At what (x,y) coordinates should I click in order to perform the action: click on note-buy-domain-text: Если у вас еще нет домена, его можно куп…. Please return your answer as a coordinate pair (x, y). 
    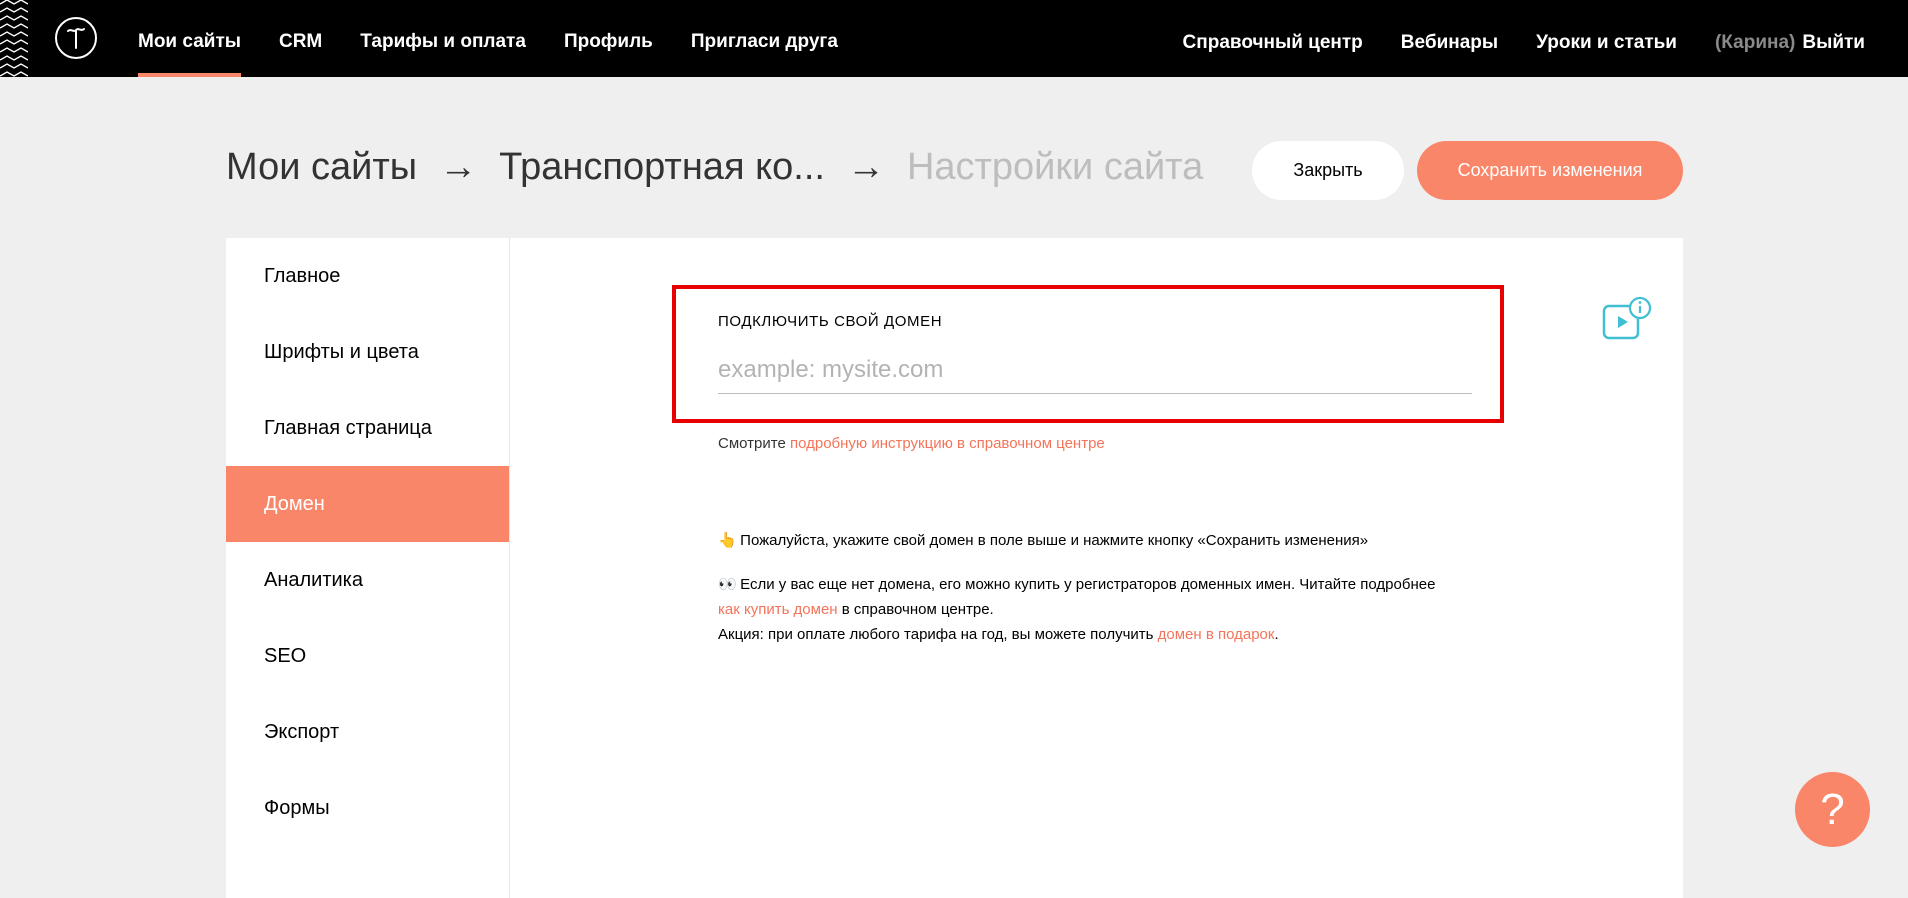
    Looking at the image, I should click on (1088, 584).